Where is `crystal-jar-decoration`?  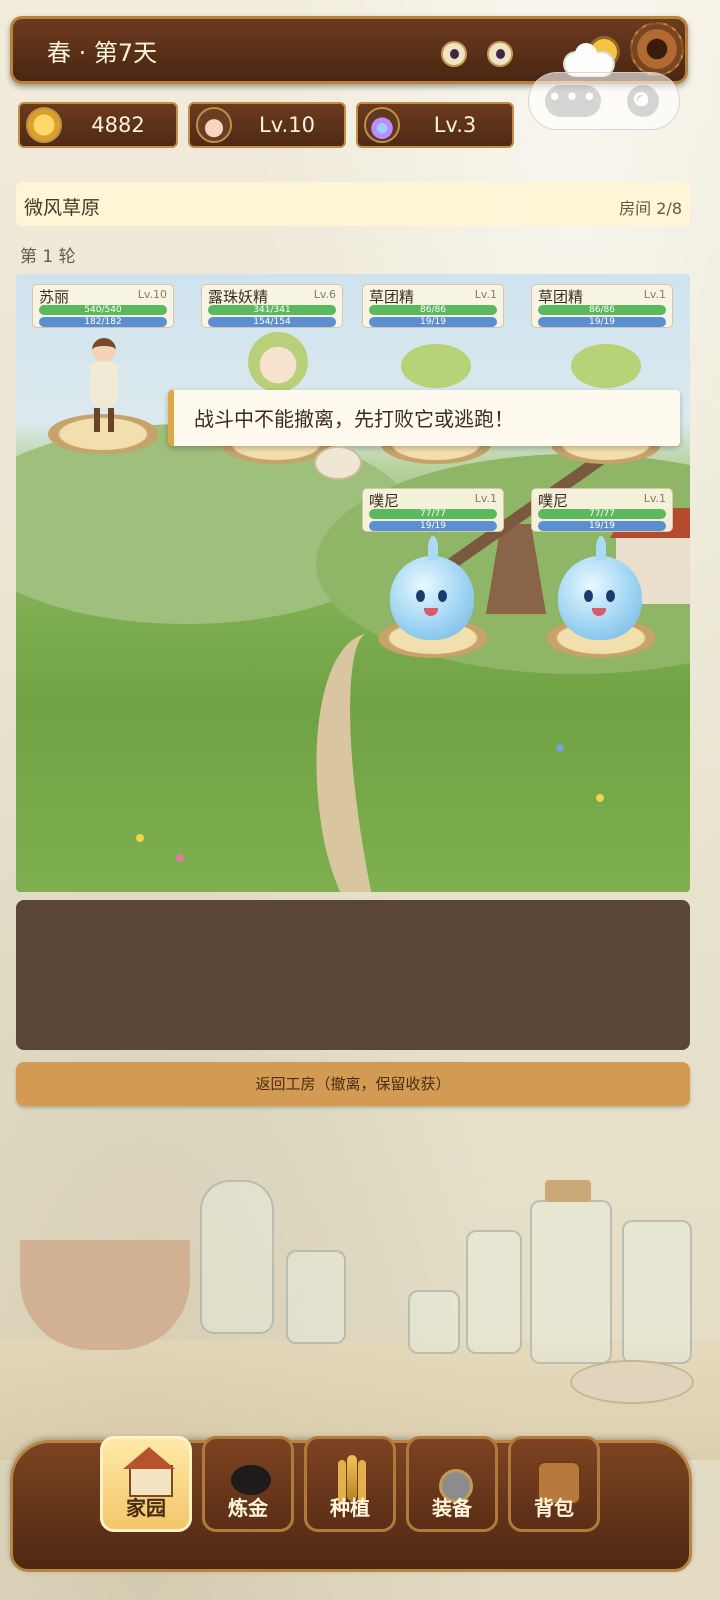 crystal-jar-decoration is located at coordinates (657, 1292).